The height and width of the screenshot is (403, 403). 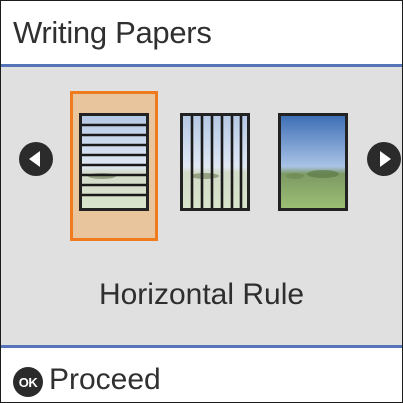 I want to click on previous-option-button, so click(x=36, y=159).